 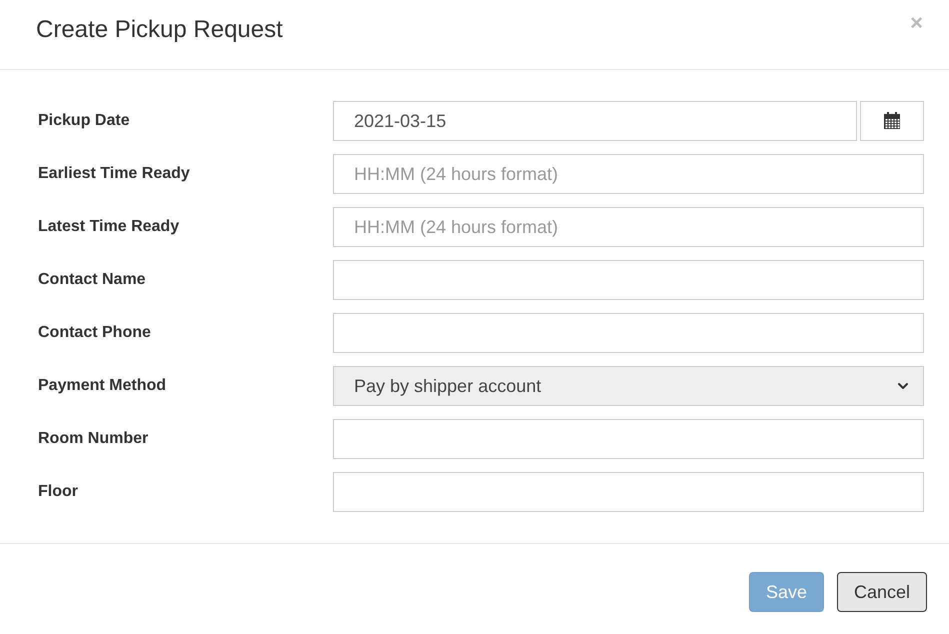 I want to click on dialog-title: Create Pickup Request, so click(x=159, y=30).